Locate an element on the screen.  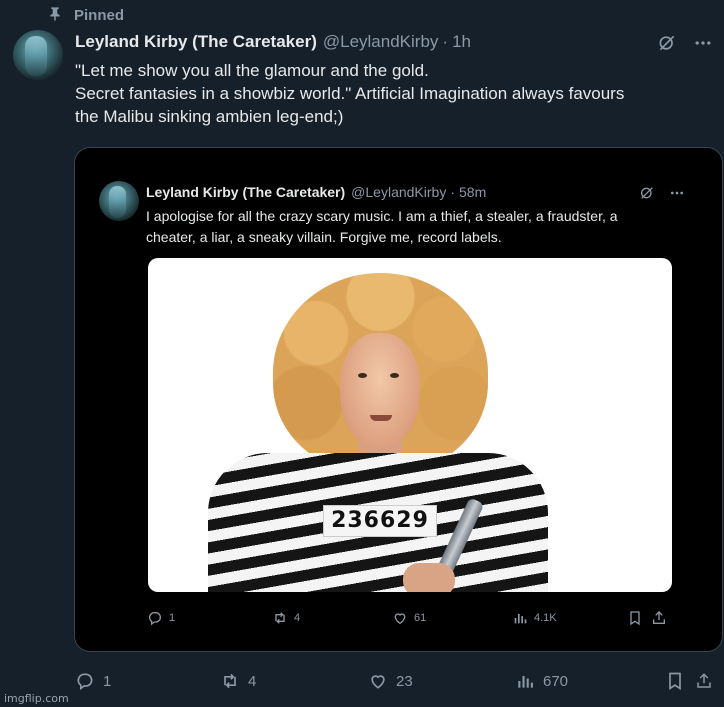
pinned-label: Pinned is located at coordinates (99, 15).